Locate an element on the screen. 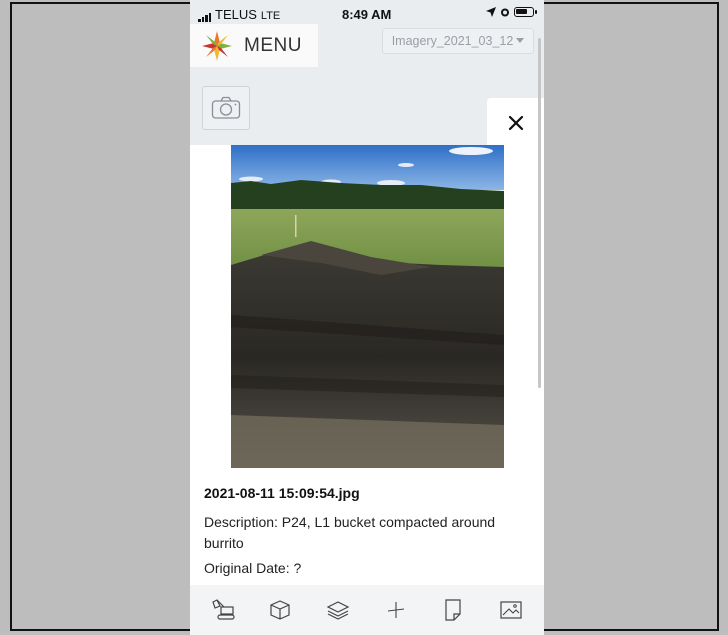 The image size is (728, 635). network-type: LTE is located at coordinates (270, 16).